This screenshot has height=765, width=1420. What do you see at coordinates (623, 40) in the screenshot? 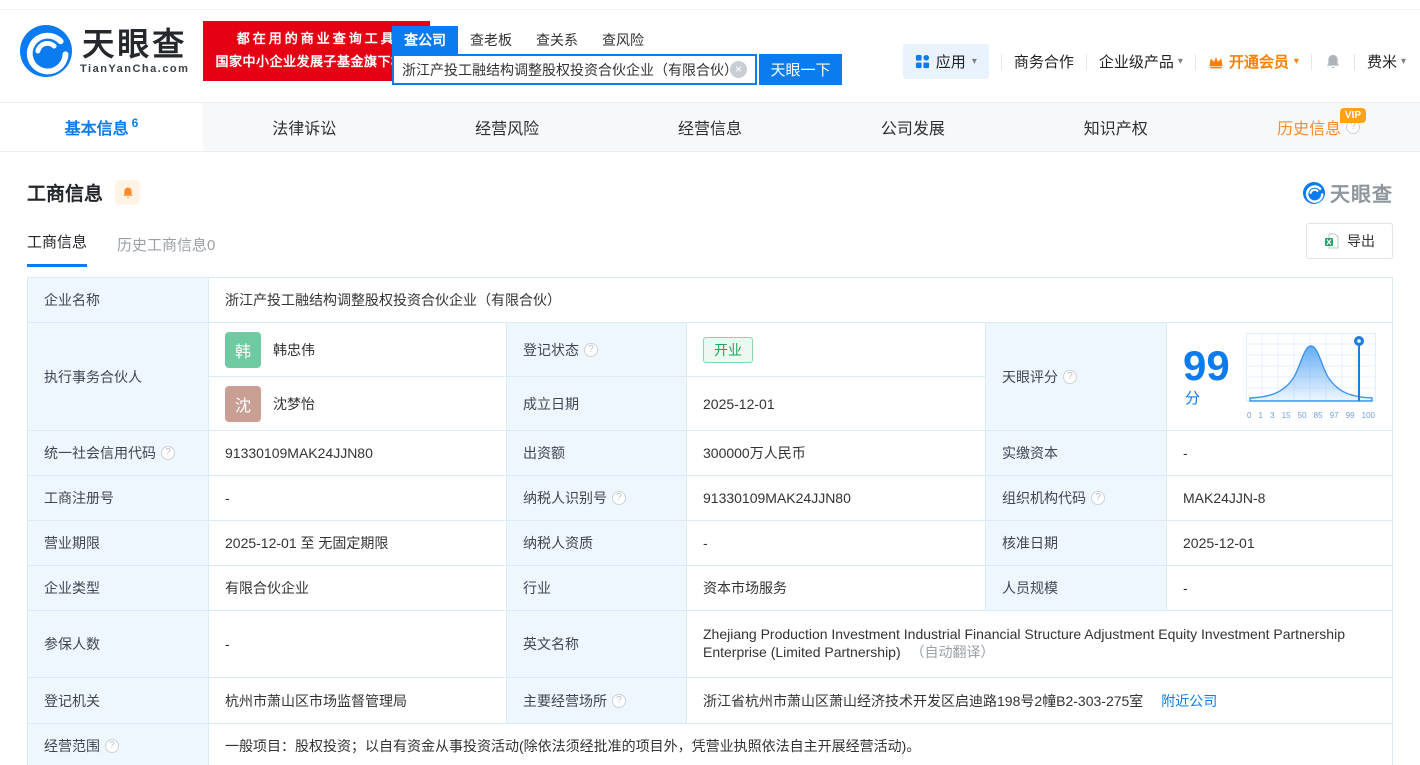
I see `search-tab-risk: 查风险` at bounding box center [623, 40].